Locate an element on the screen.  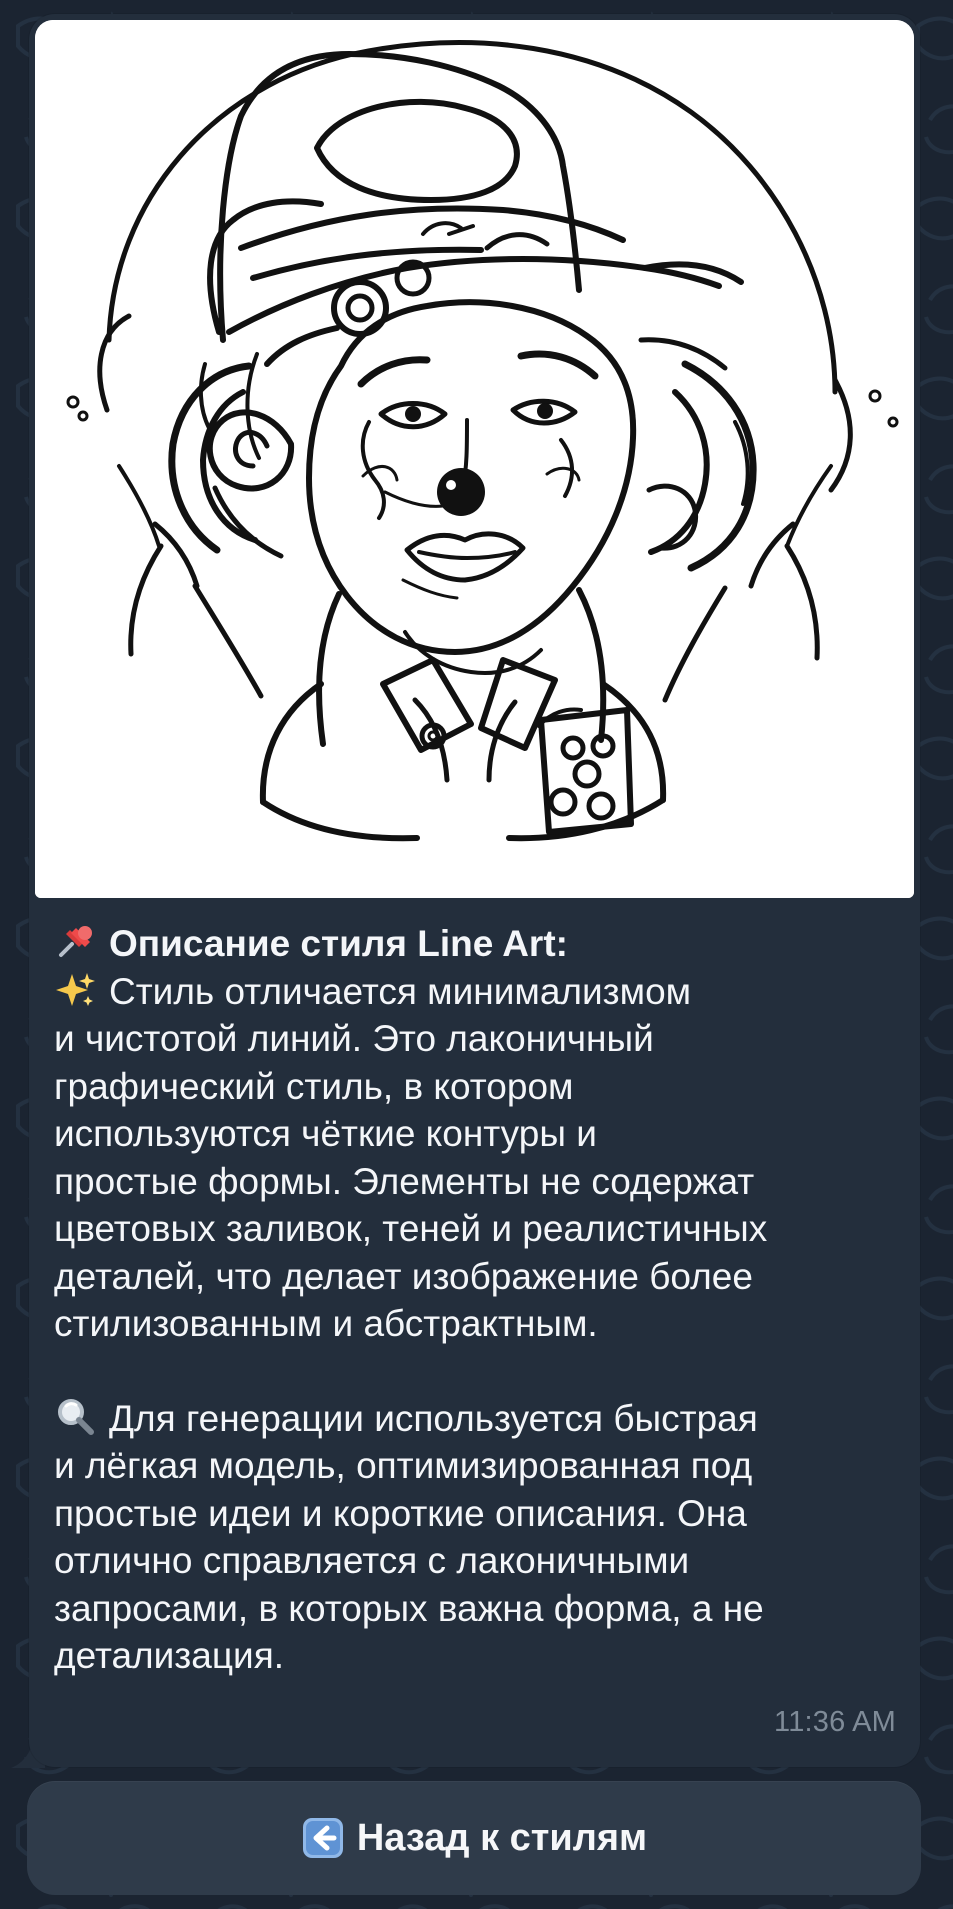
paragraph-1-line-8: стилизованным и абстрактным. is located at coordinates (326, 1323).